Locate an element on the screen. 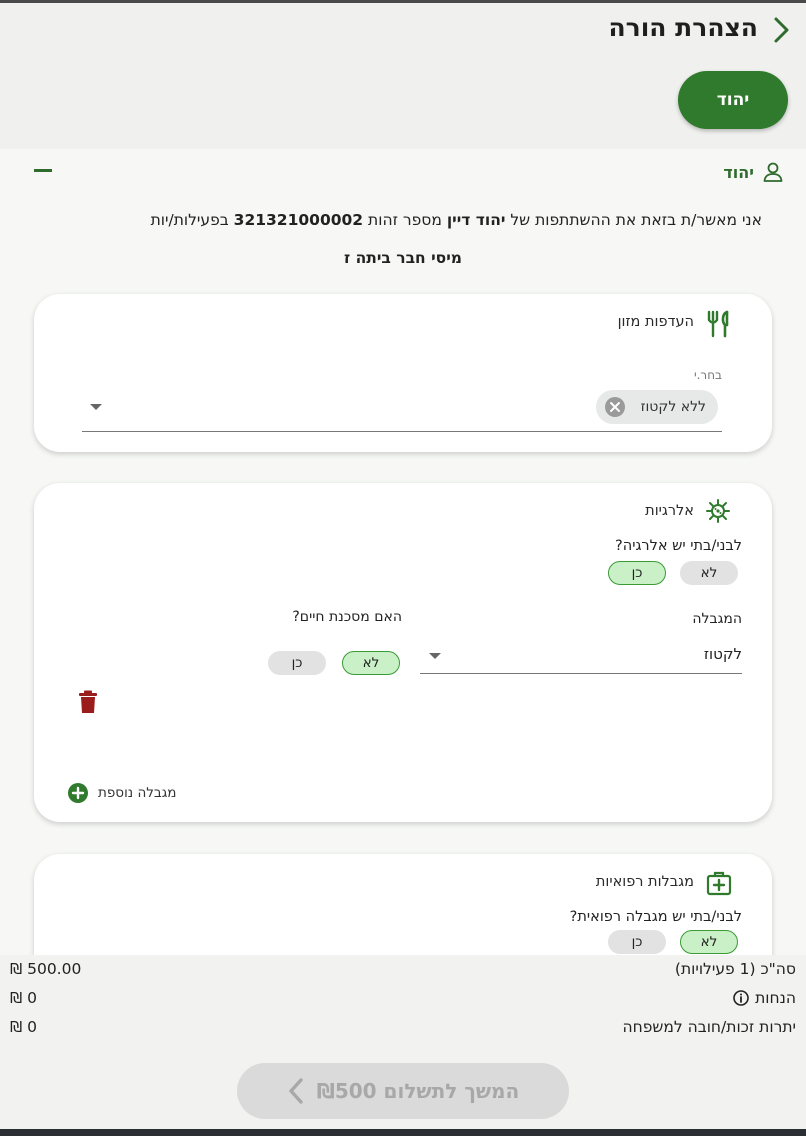 This screenshot has width=806, height=1136. collapse-icon is located at coordinates (43, 170).